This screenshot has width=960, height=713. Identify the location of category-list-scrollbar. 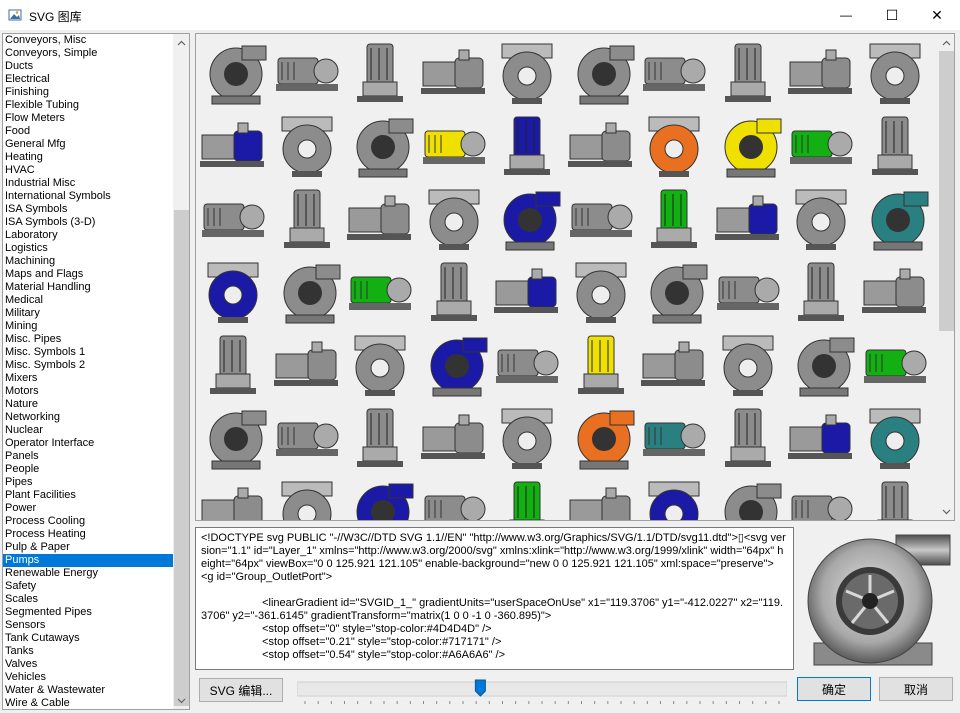
(181, 371).